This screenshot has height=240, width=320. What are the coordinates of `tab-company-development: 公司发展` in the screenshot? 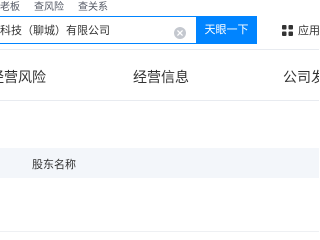 It's located at (301, 77).